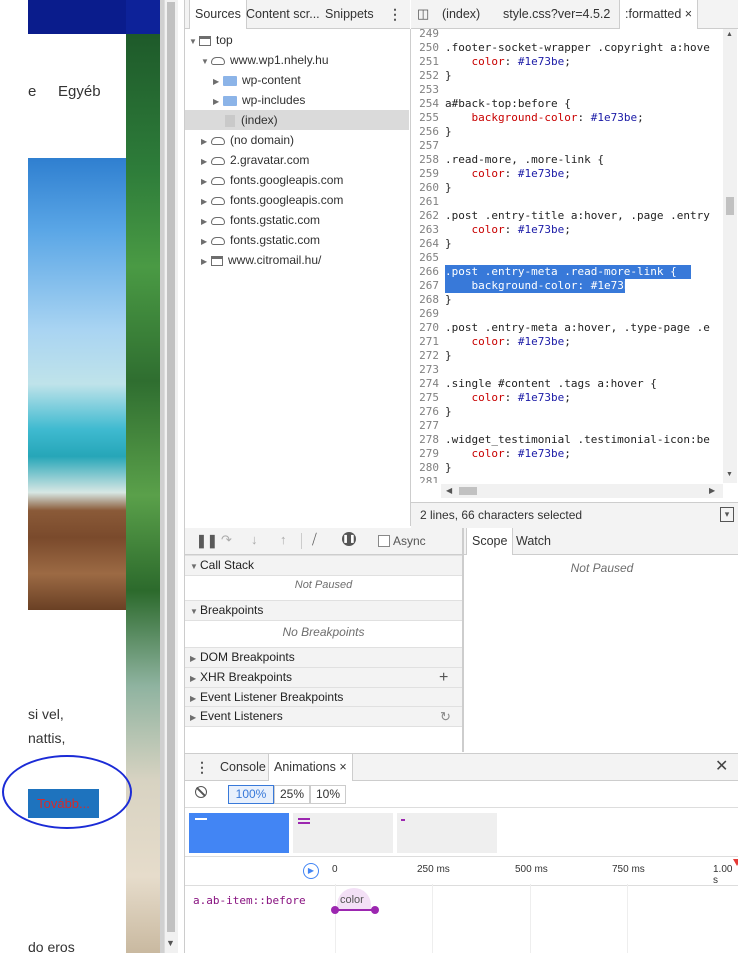  Describe the element at coordinates (226, 540) in the screenshot. I see `step-over-icon: ↷` at that location.